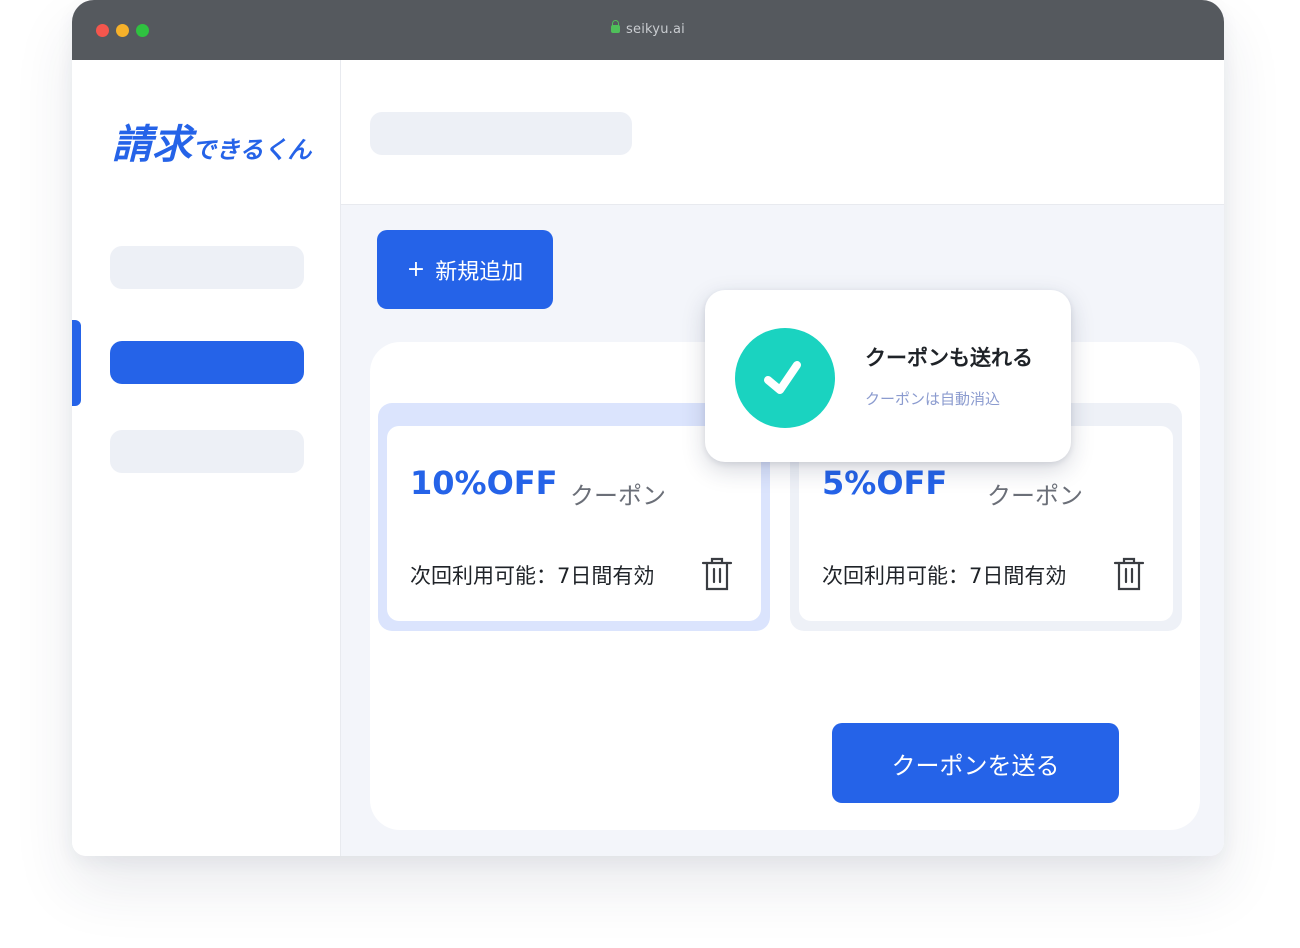 This screenshot has width=1300, height=948. I want to click on coupon-discount: 10%OFF, so click(484, 483).